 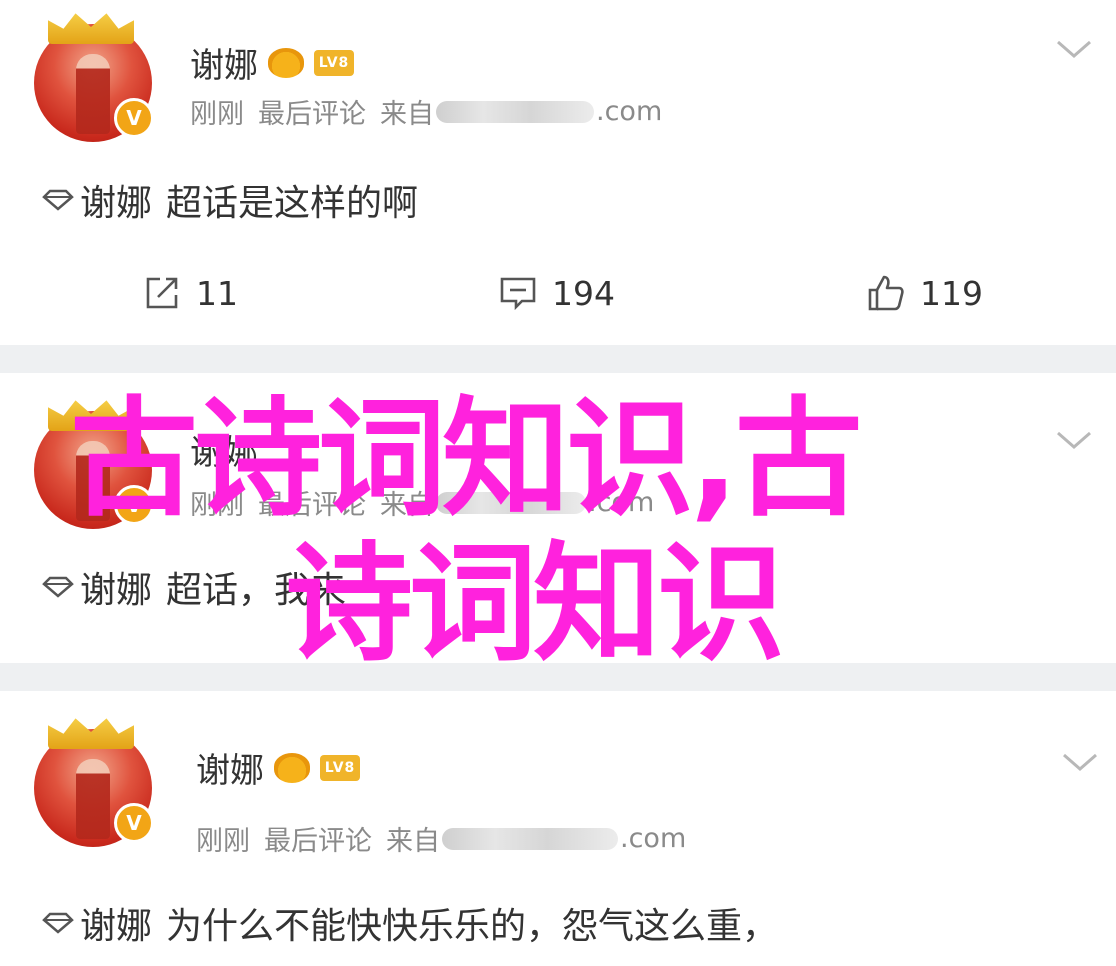 What do you see at coordinates (162, 293) in the screenshot?
I see `repost-icon` at bounding box center [162, 293].